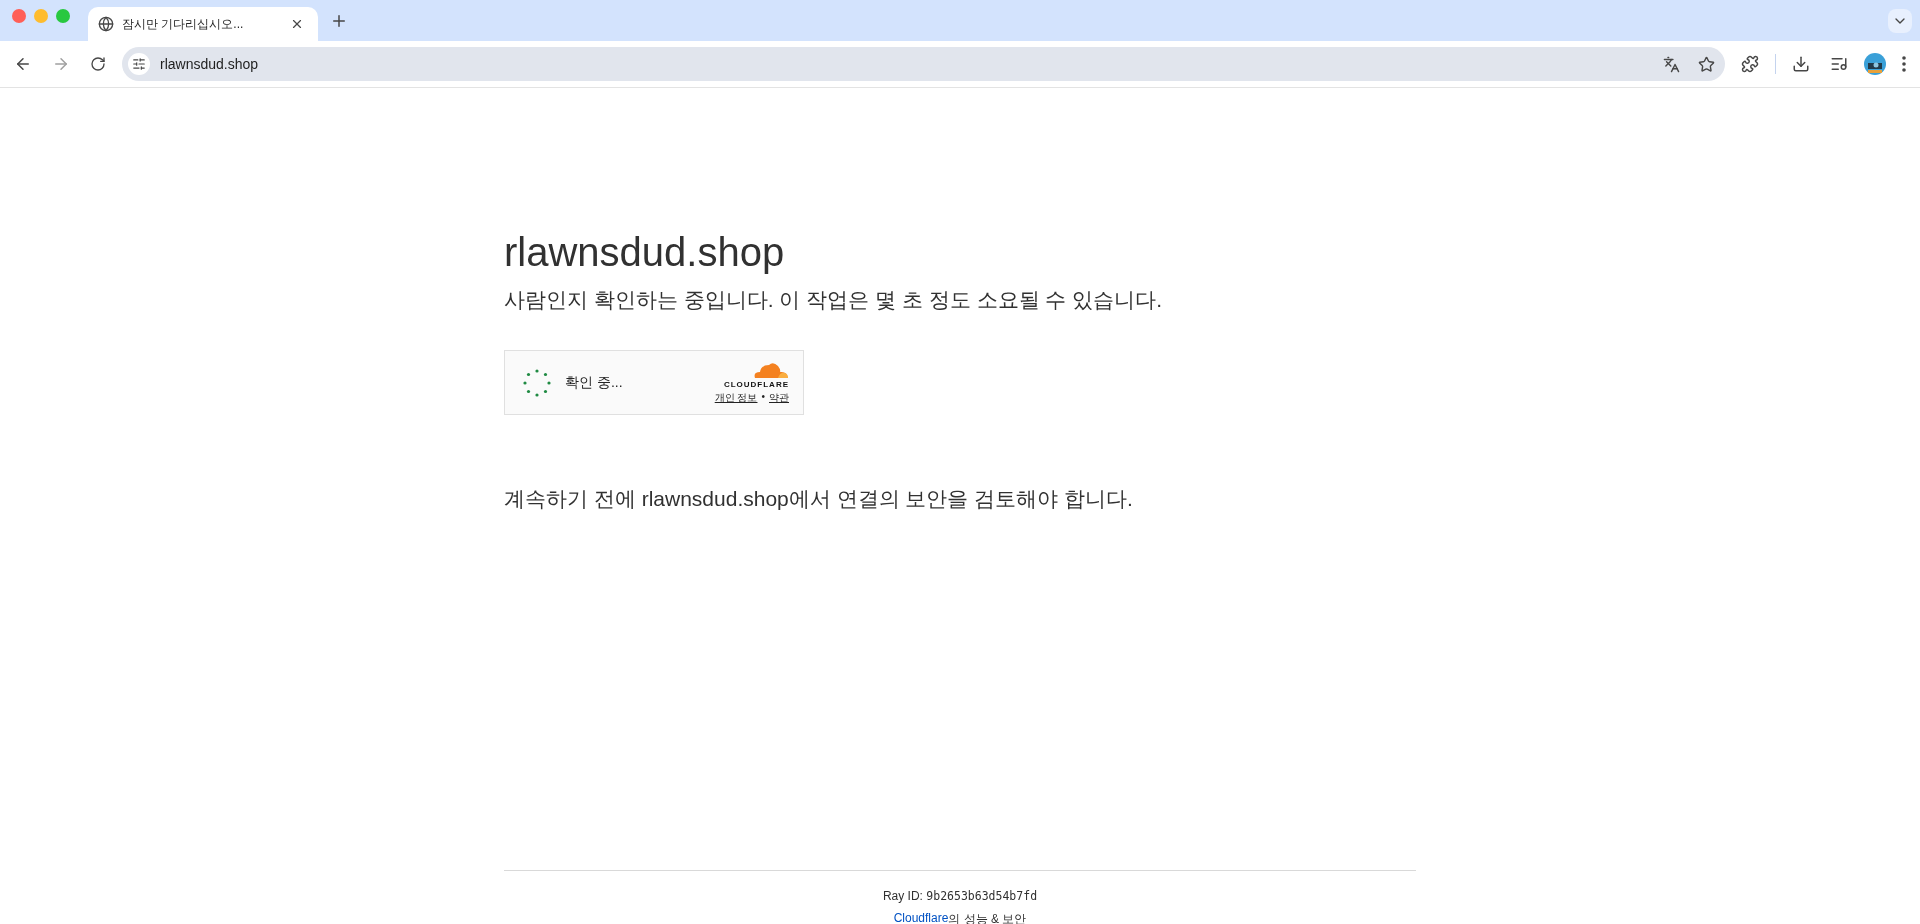  Describe the element at coordinates (1904, 64) in the screenshot. I see `menu-icon` at that location.